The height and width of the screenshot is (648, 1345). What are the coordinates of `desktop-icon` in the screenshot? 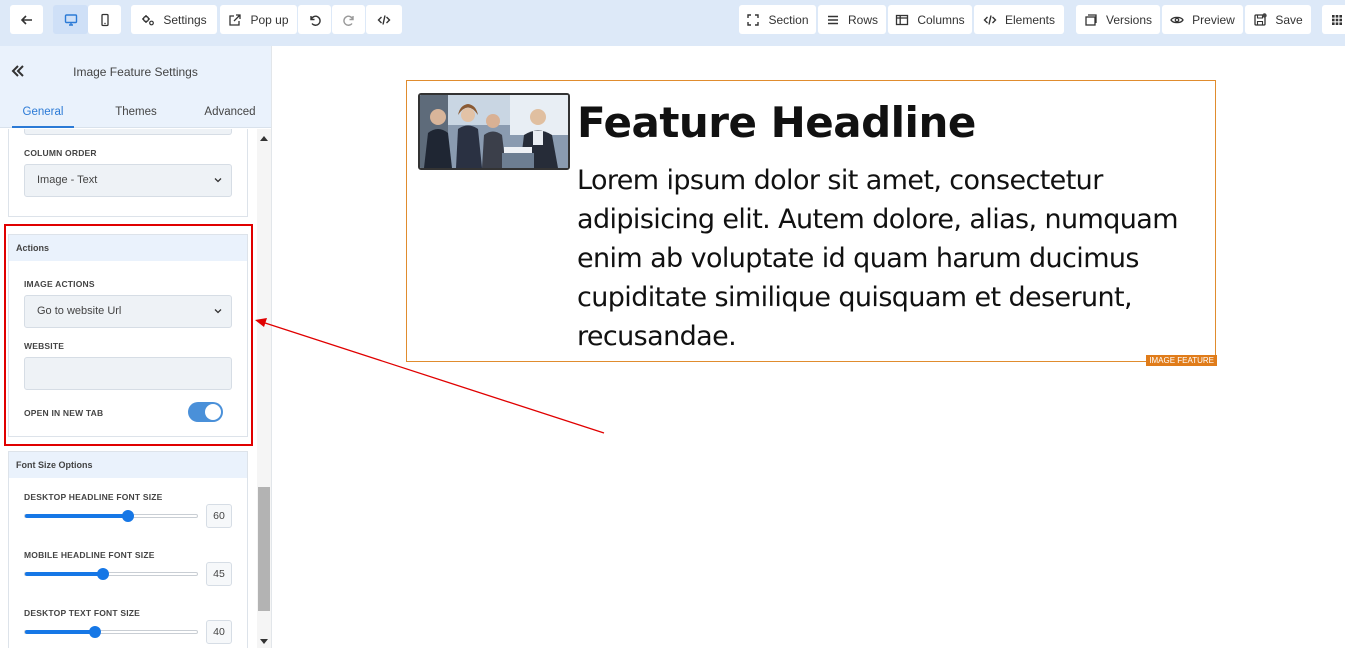 It's located at (70, 19).